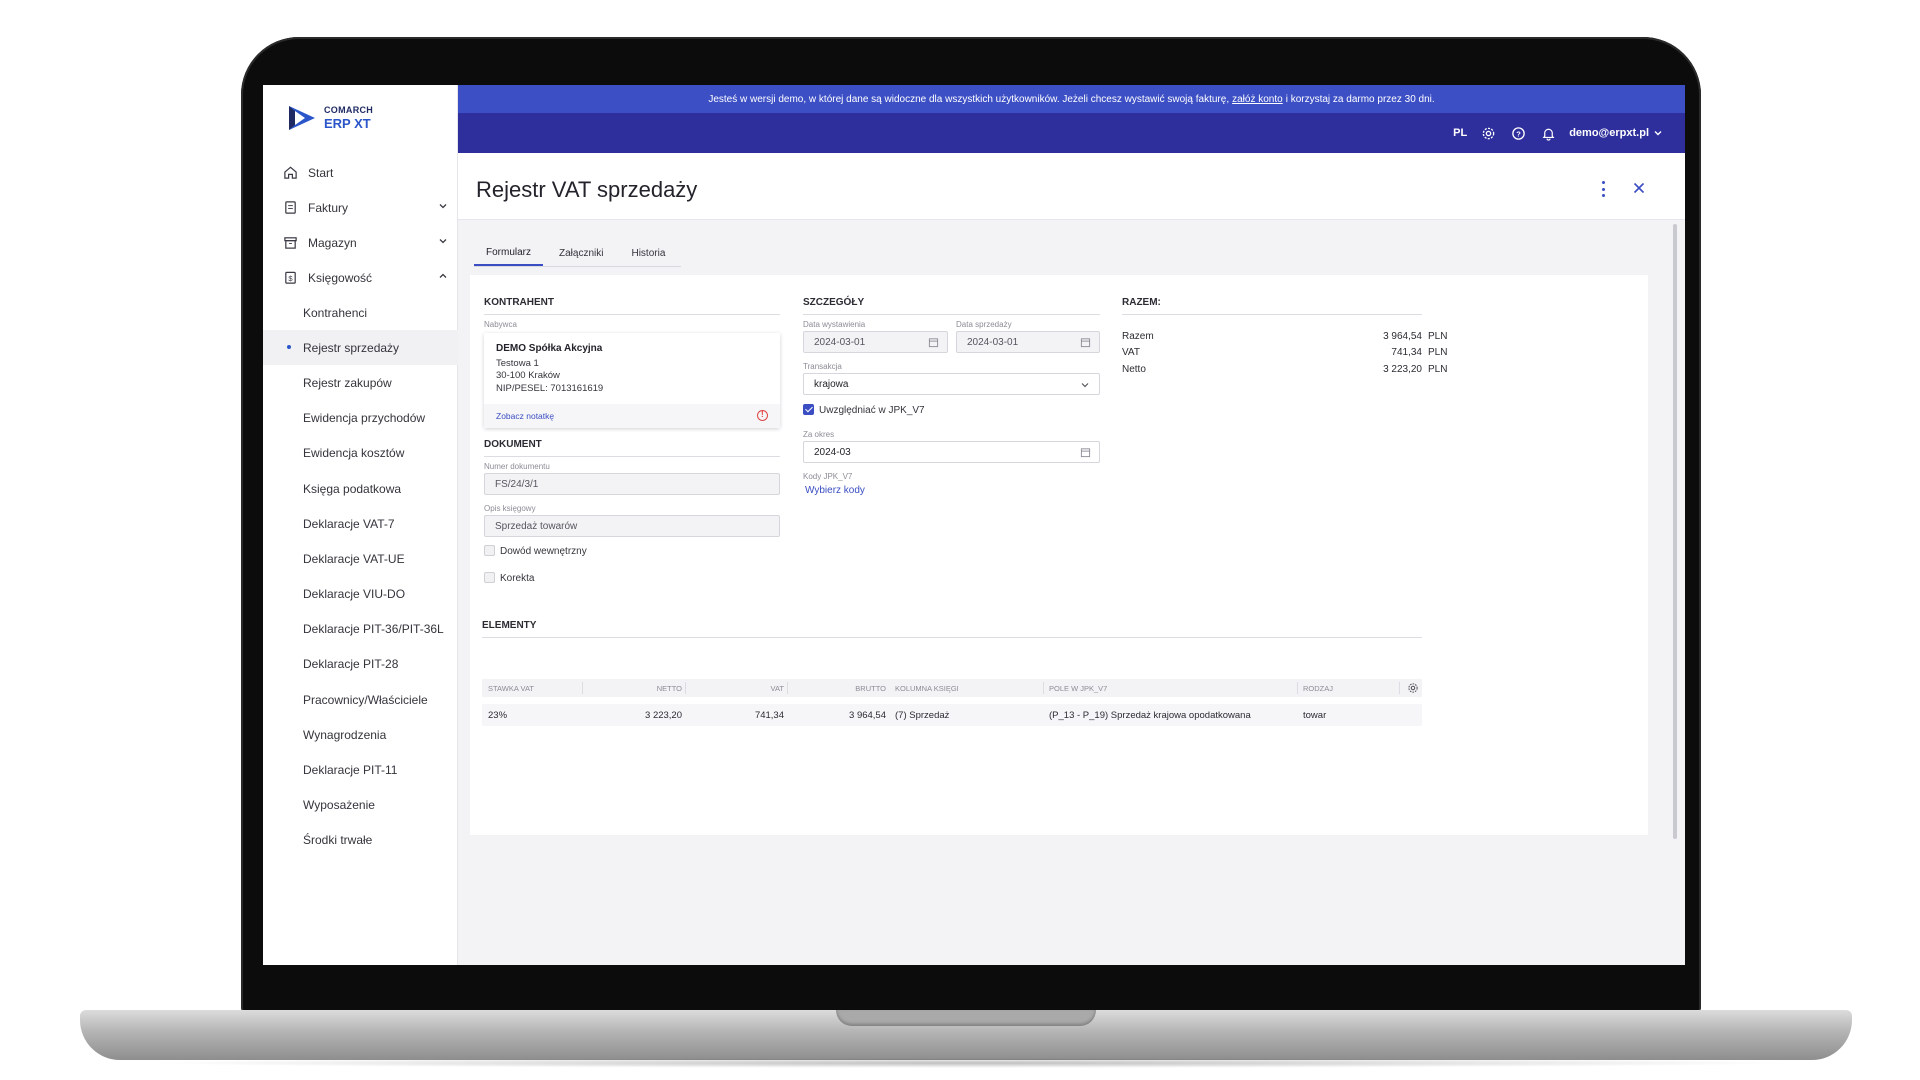 The height and width of the screenshot is (1080, 1920). I want to click on help-icon: ?, so click(1518, 133).